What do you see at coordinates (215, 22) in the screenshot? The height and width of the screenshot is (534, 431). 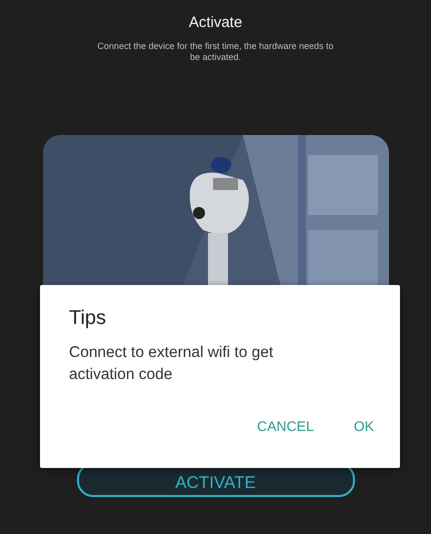 I see `screen-title: Activate` at bounding box center [215, 22].